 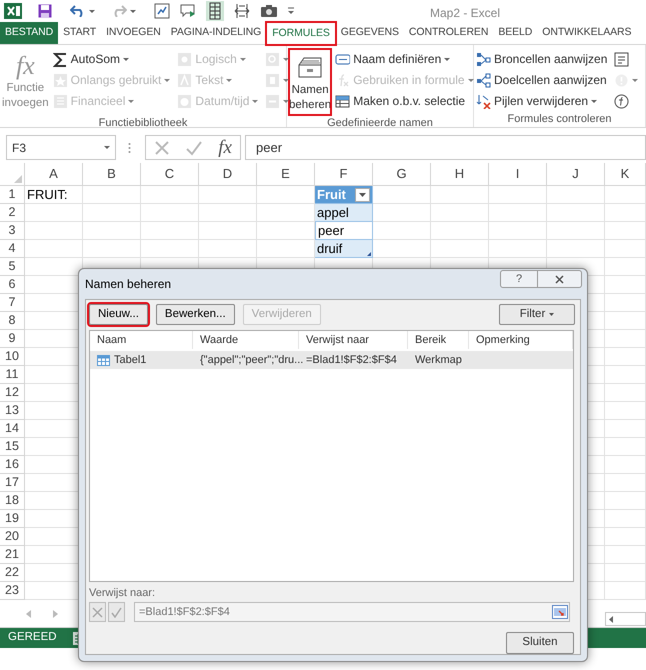 I want to click on group-label: Functiebibliotheek, so click(x=143, y=123).